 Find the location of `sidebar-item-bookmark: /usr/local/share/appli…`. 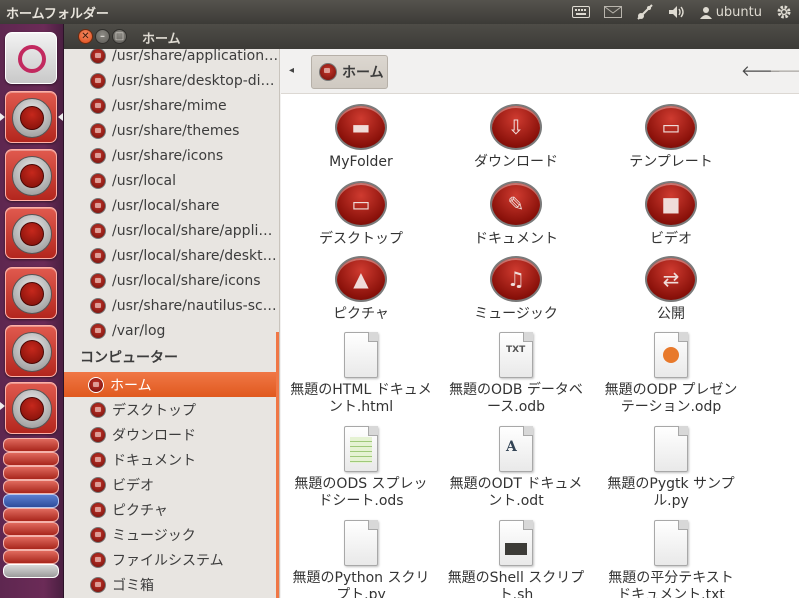

sidebar-item-bookmark: /usr/local/share/appli… is located at coordinates (172, 230).